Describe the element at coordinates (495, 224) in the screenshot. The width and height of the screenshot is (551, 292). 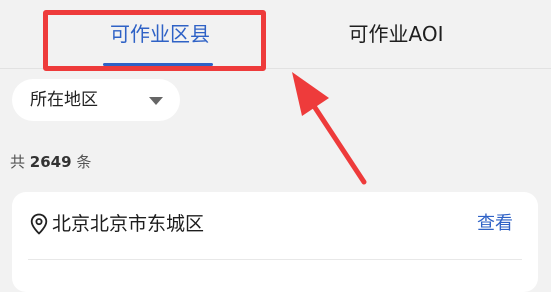
I see `view-link: 查看` at that location.